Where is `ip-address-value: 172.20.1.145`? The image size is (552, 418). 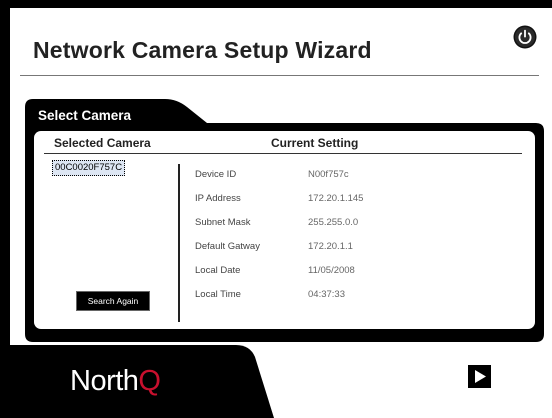
ip-address-value: 172.20.1.145 is located at coordinates (336, 198).